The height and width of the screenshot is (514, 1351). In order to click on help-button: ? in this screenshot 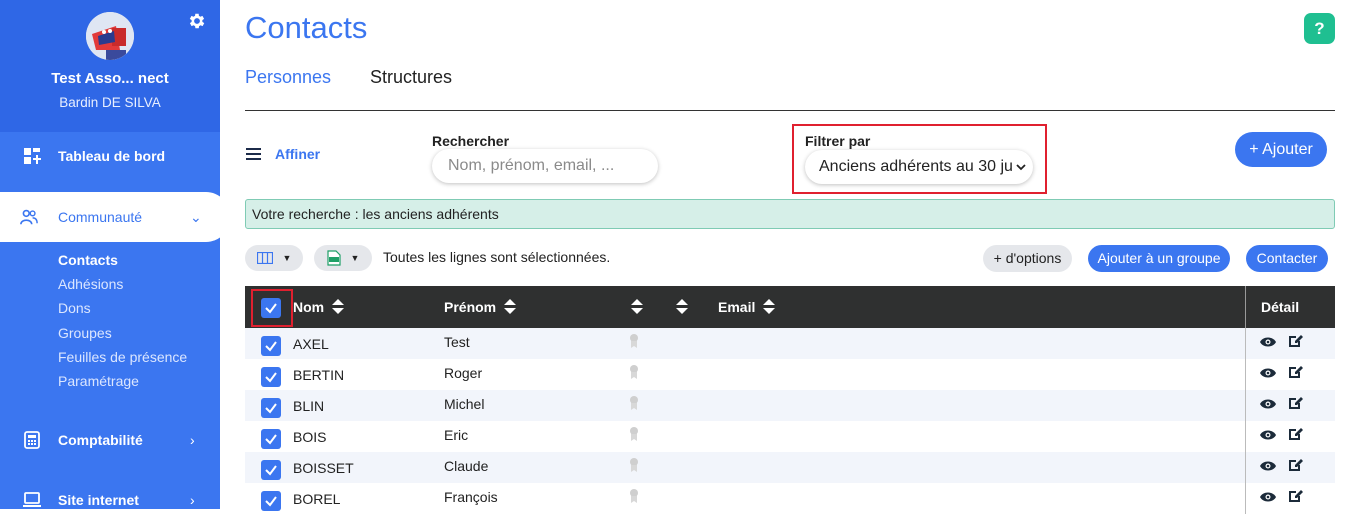, I will do `click(1319, 28)`.